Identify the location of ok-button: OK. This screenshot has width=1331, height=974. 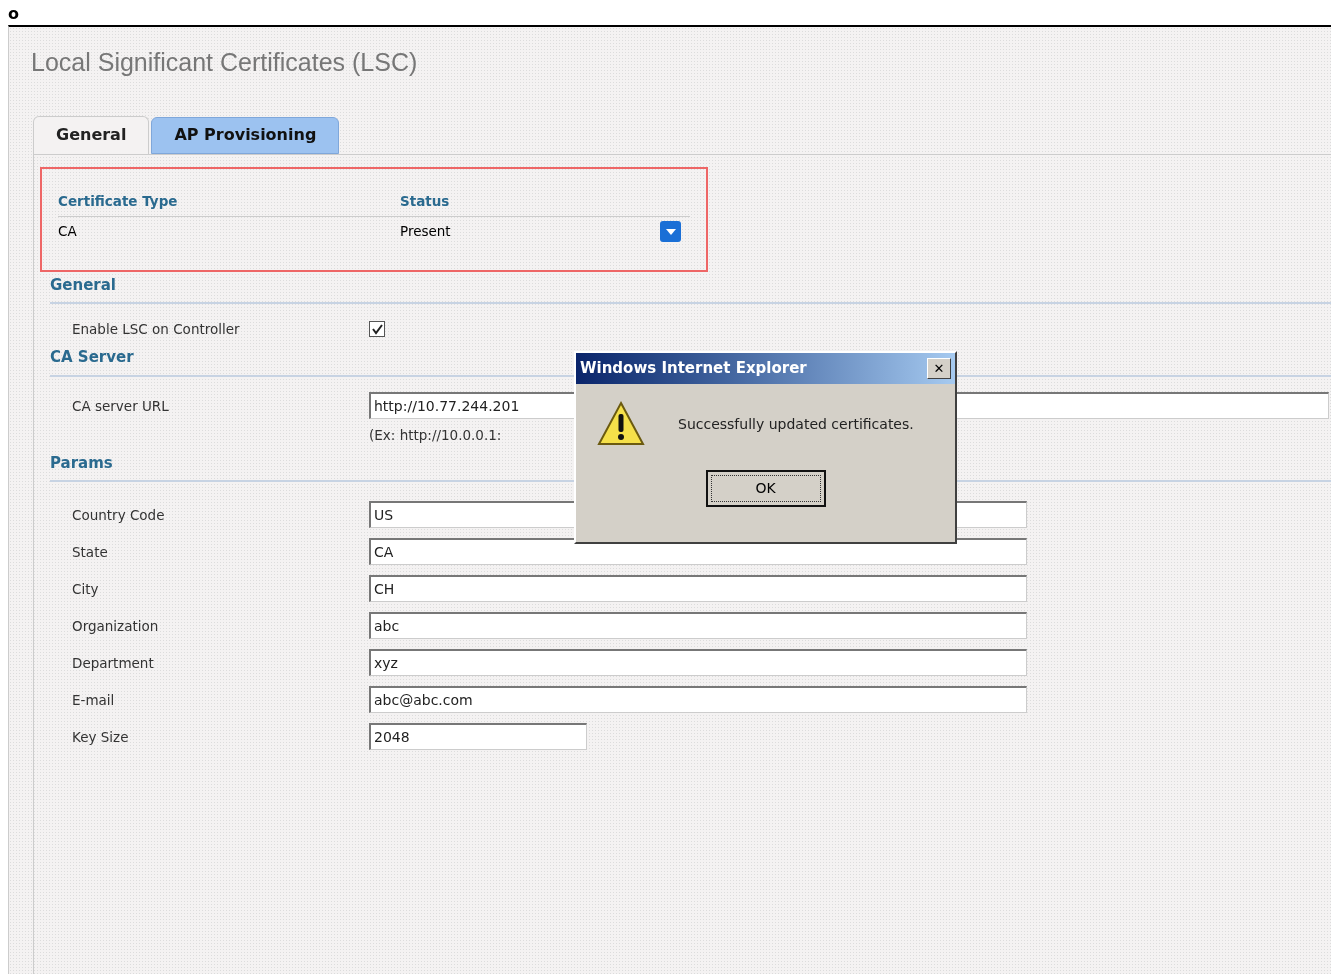
(765, 488).